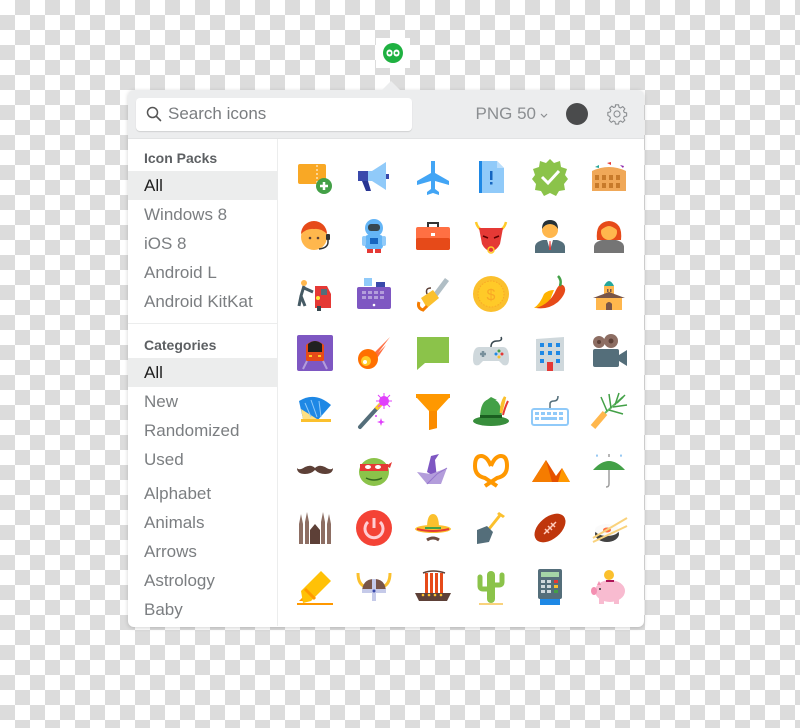 The height and width of the screenshot is (728, 800). I want to click on popover-arrow, so click(391, 86).